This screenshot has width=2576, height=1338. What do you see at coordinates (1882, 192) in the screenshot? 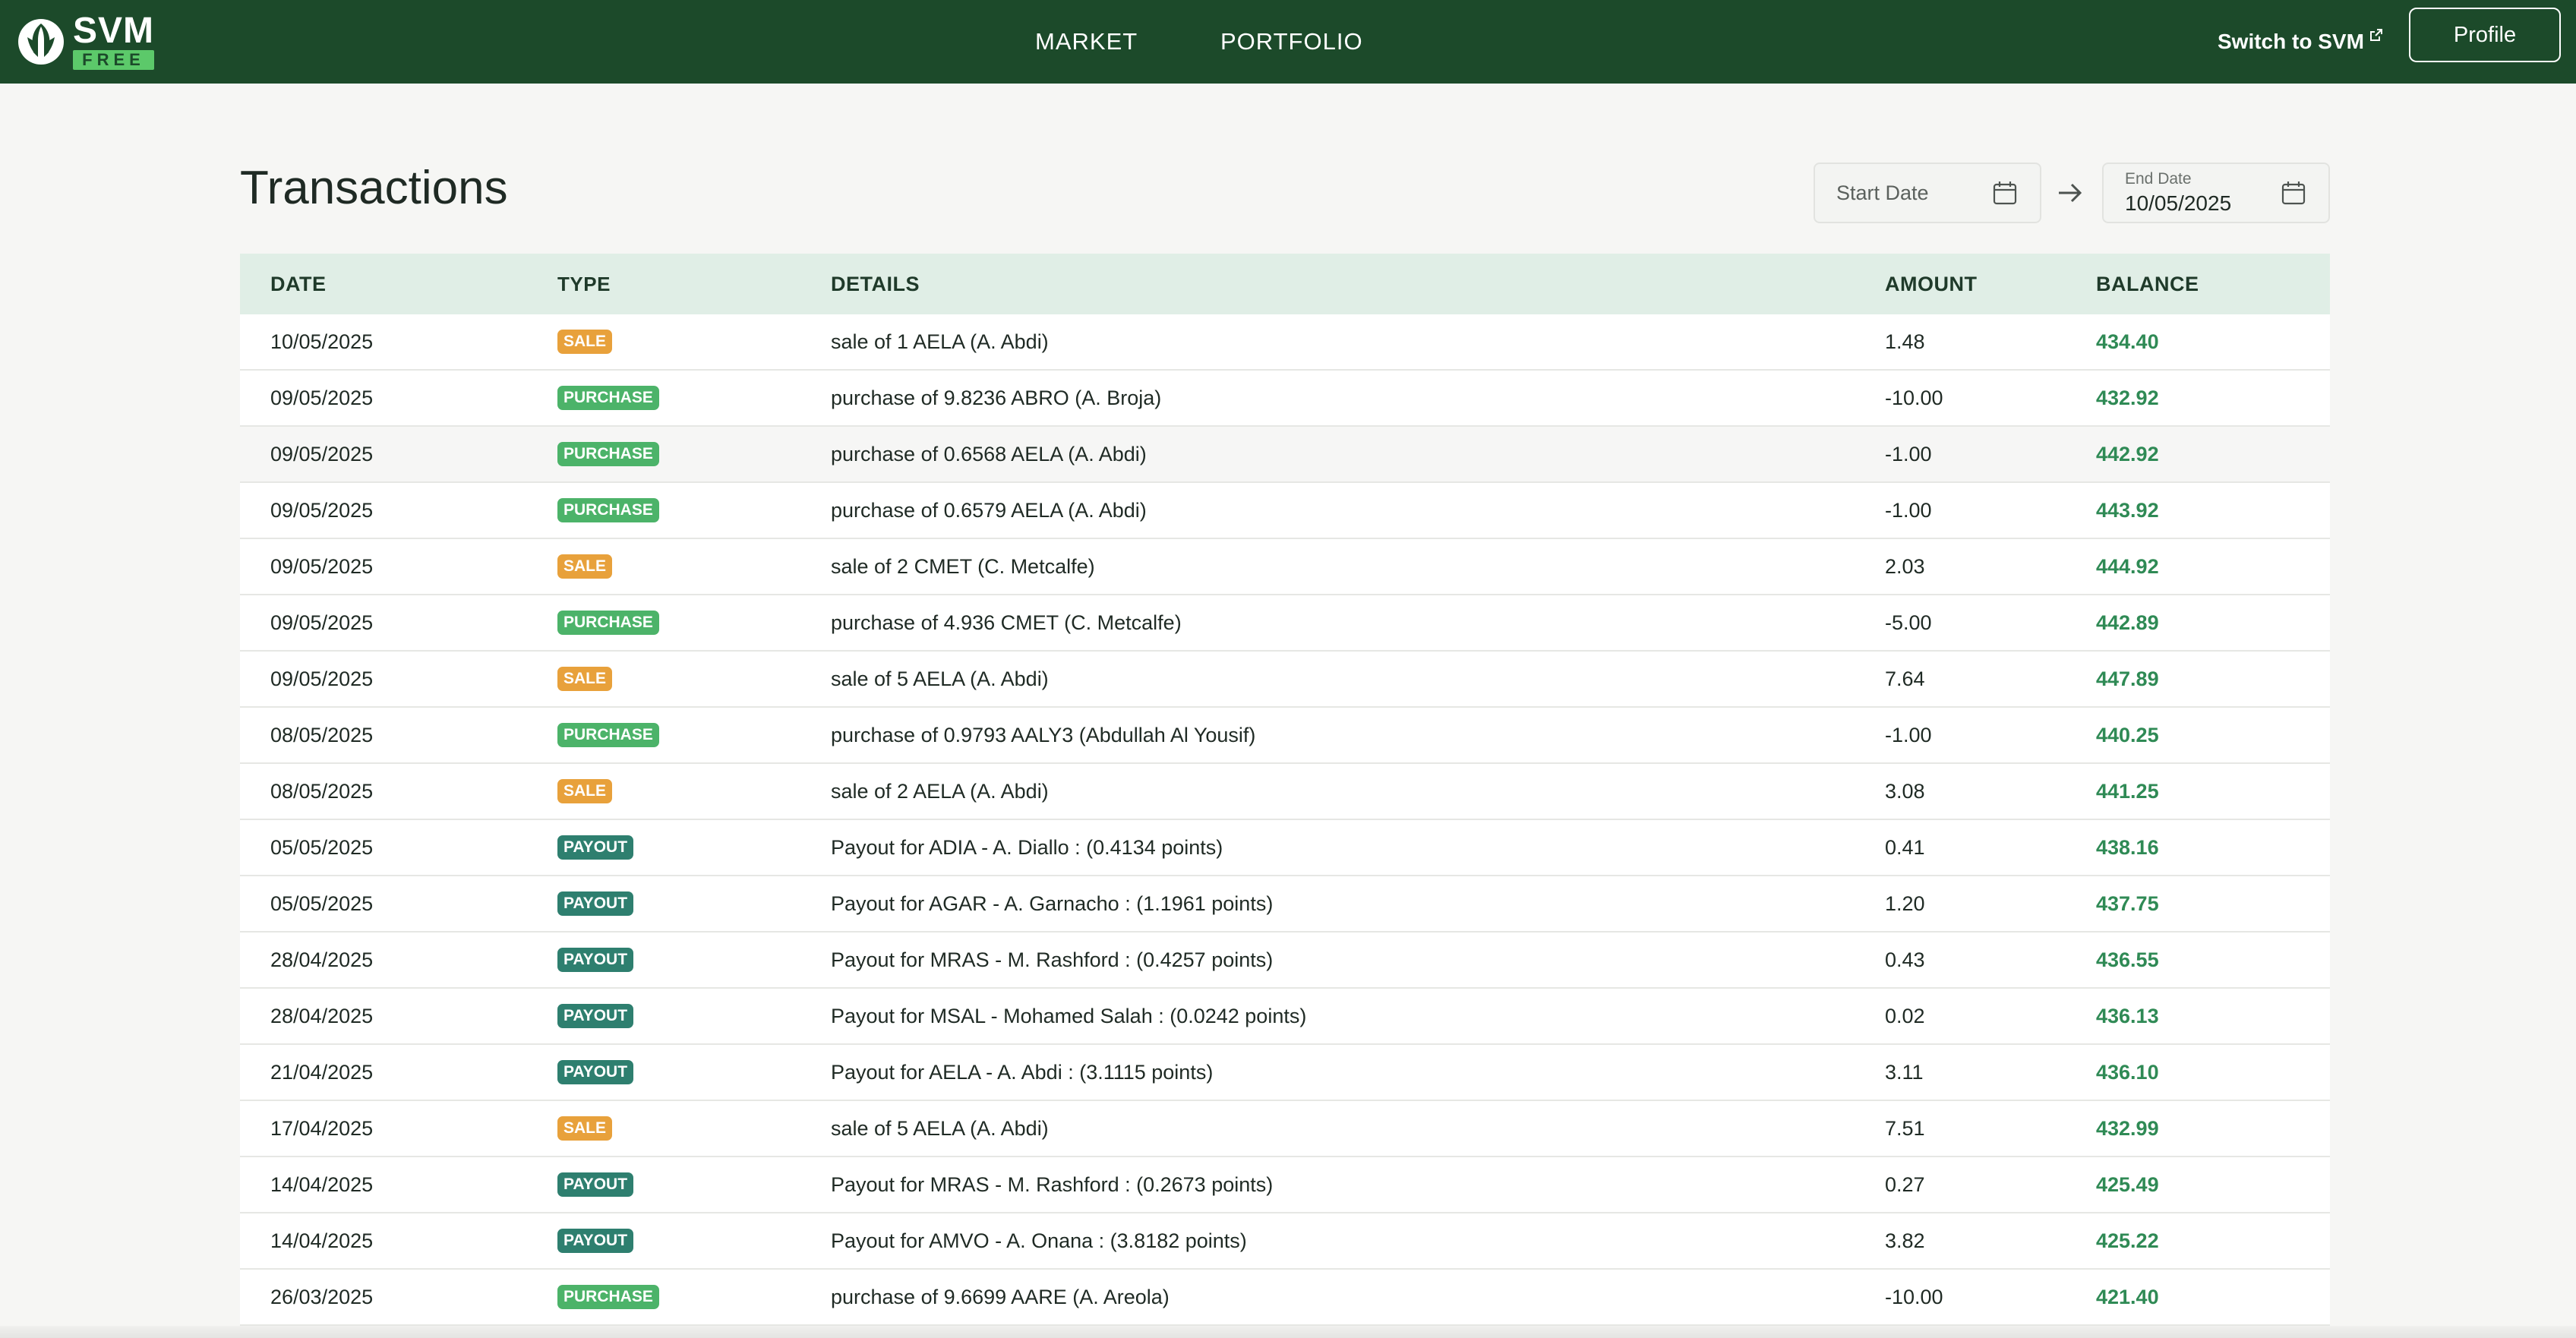
I see `start-date-placeholder: Start Date` at bounding box center [1882, 192].